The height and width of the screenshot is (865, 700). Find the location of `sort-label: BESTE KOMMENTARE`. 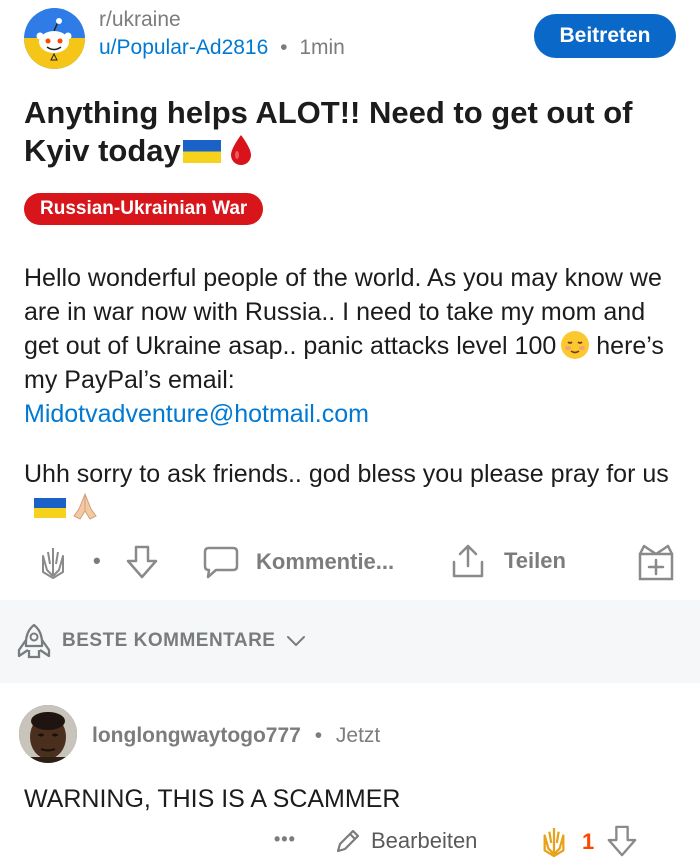

sort-label: BESTE KOMMENTARE is located at coordinates (169, 640).